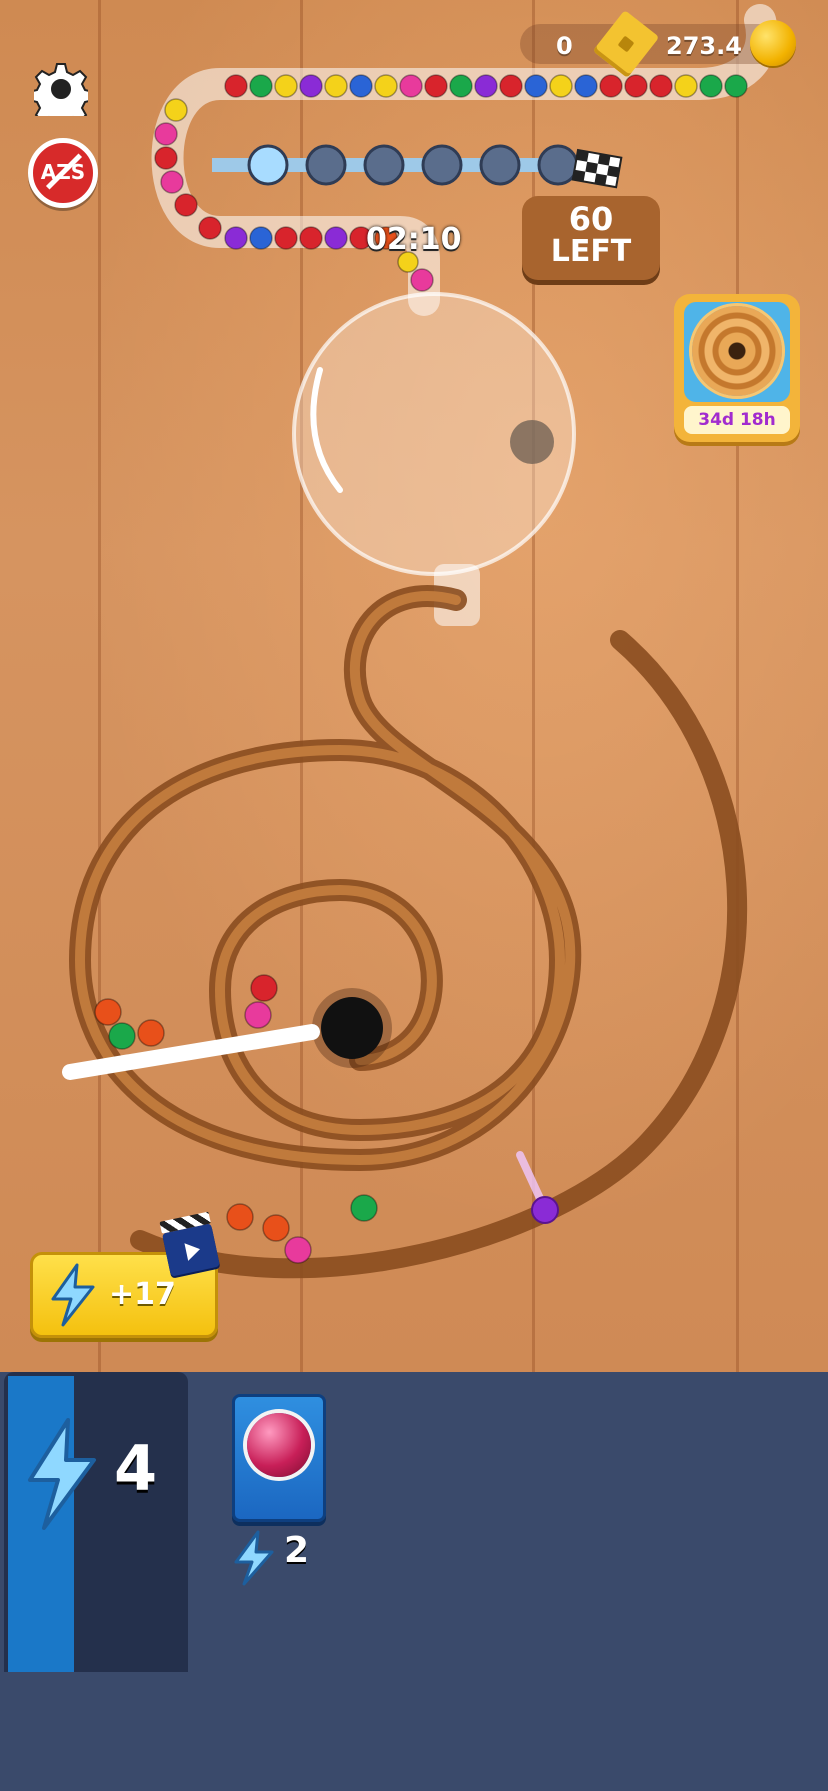 The image size is (828, 1791). I want to click on shooter-marble, so click(545, 1210).